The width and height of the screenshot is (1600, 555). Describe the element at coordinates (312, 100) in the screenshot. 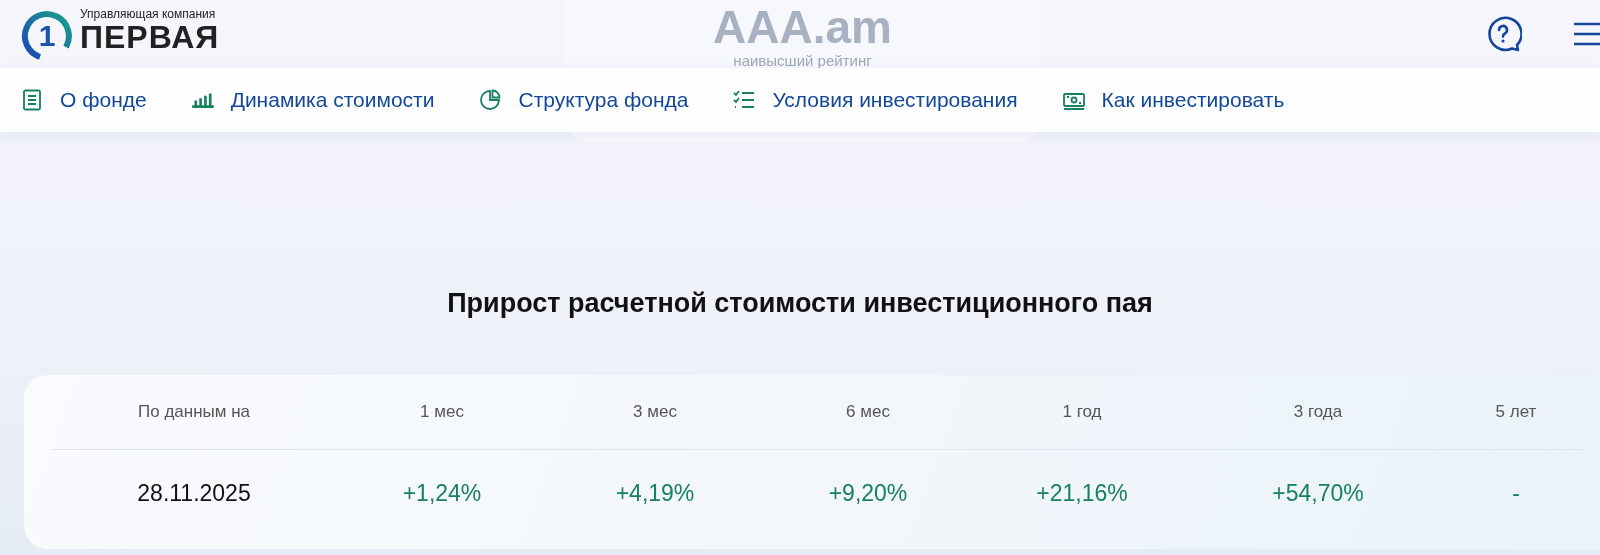

I see `nav-link: Динамика стоимости` at that location.